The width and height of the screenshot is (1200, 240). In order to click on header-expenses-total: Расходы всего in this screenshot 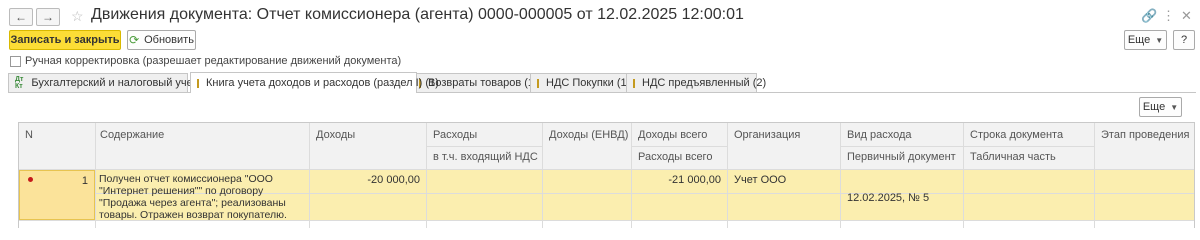, I will do `click(675, 157)`.